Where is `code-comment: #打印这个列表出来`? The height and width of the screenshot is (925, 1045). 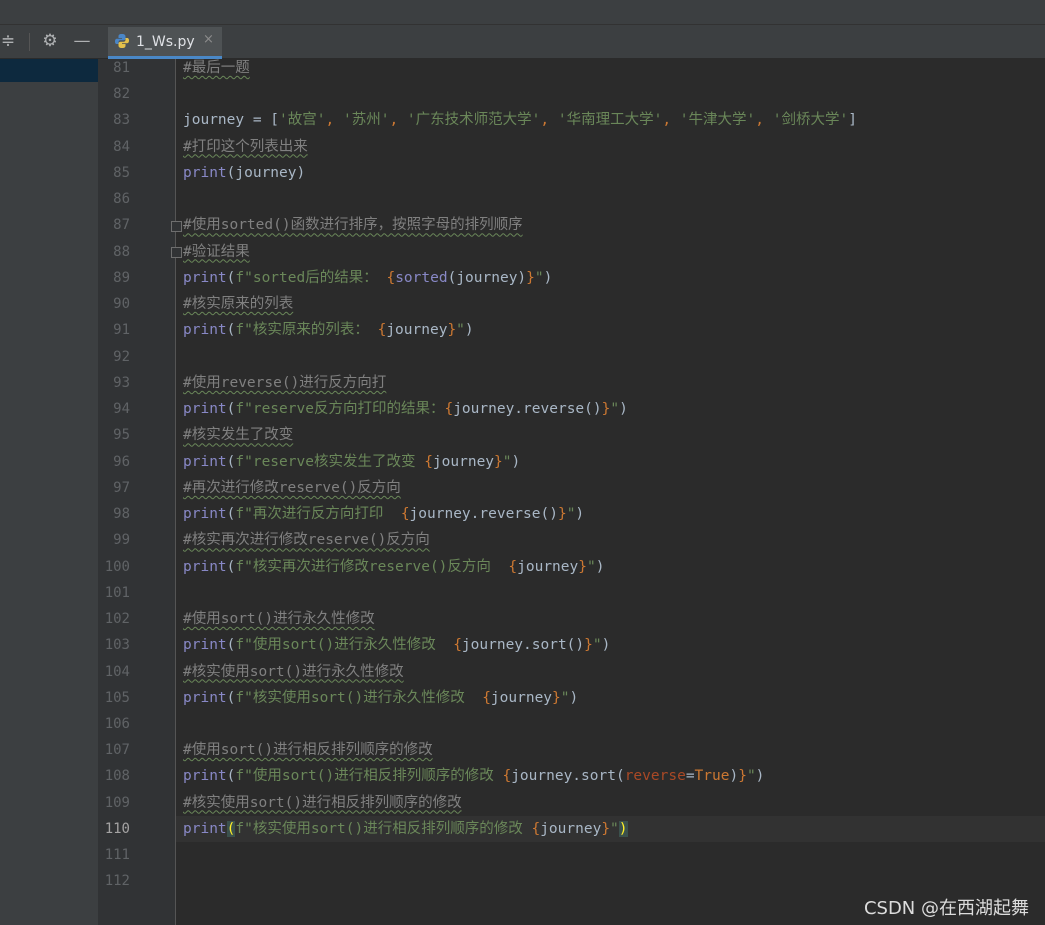 code-comment: #打印这个列表出来 is located at coordinates (245, 146).